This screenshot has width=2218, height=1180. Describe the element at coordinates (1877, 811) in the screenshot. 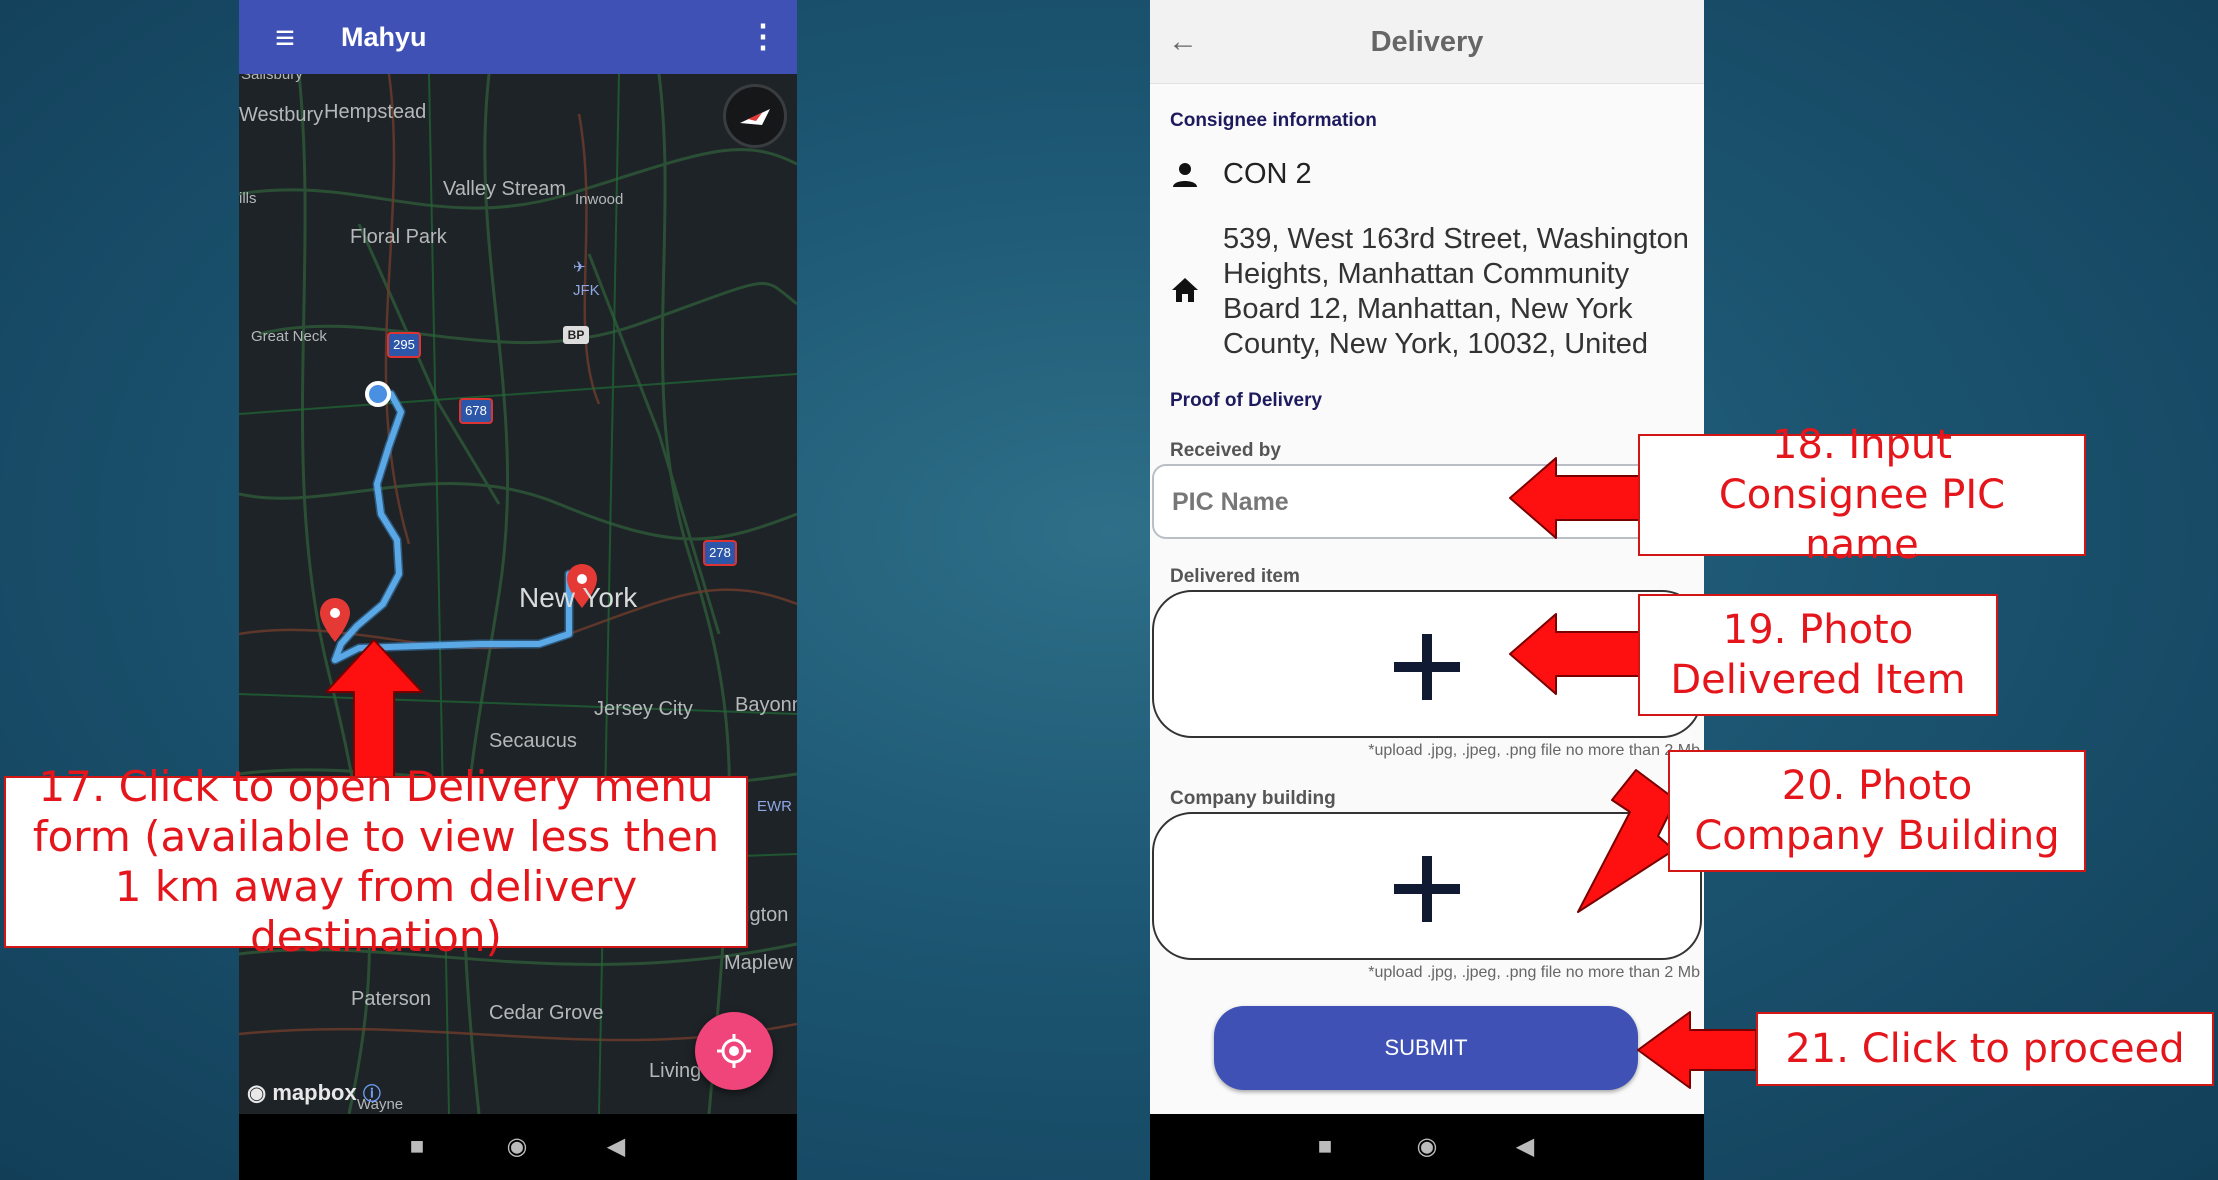

I see `callout-20: 20. Photo Company Building` at that location.